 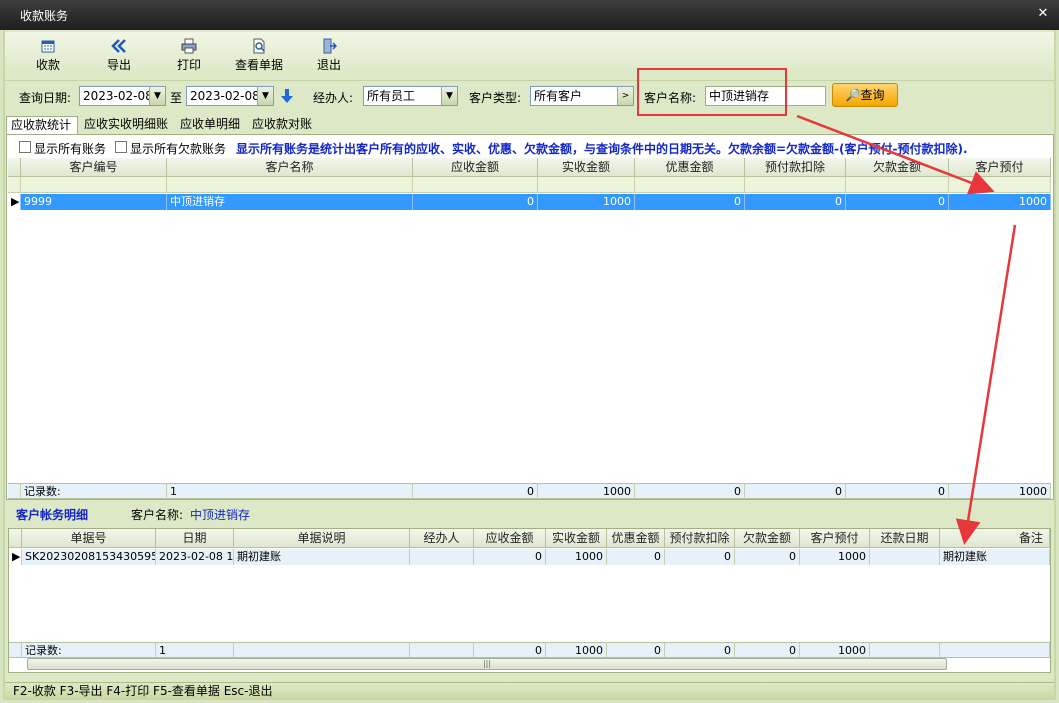 What do you see at coordinates (487, 664) in the screenshot?
I see `horizontal-scrollbar: |||` at bounding box center [487, 664].